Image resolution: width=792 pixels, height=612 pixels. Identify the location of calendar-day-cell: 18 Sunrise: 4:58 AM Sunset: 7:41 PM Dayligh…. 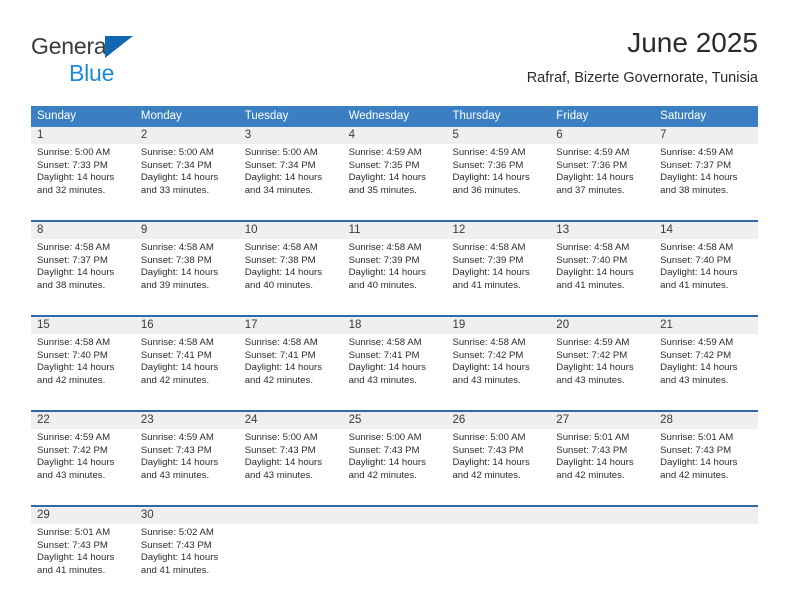
(395, 363).